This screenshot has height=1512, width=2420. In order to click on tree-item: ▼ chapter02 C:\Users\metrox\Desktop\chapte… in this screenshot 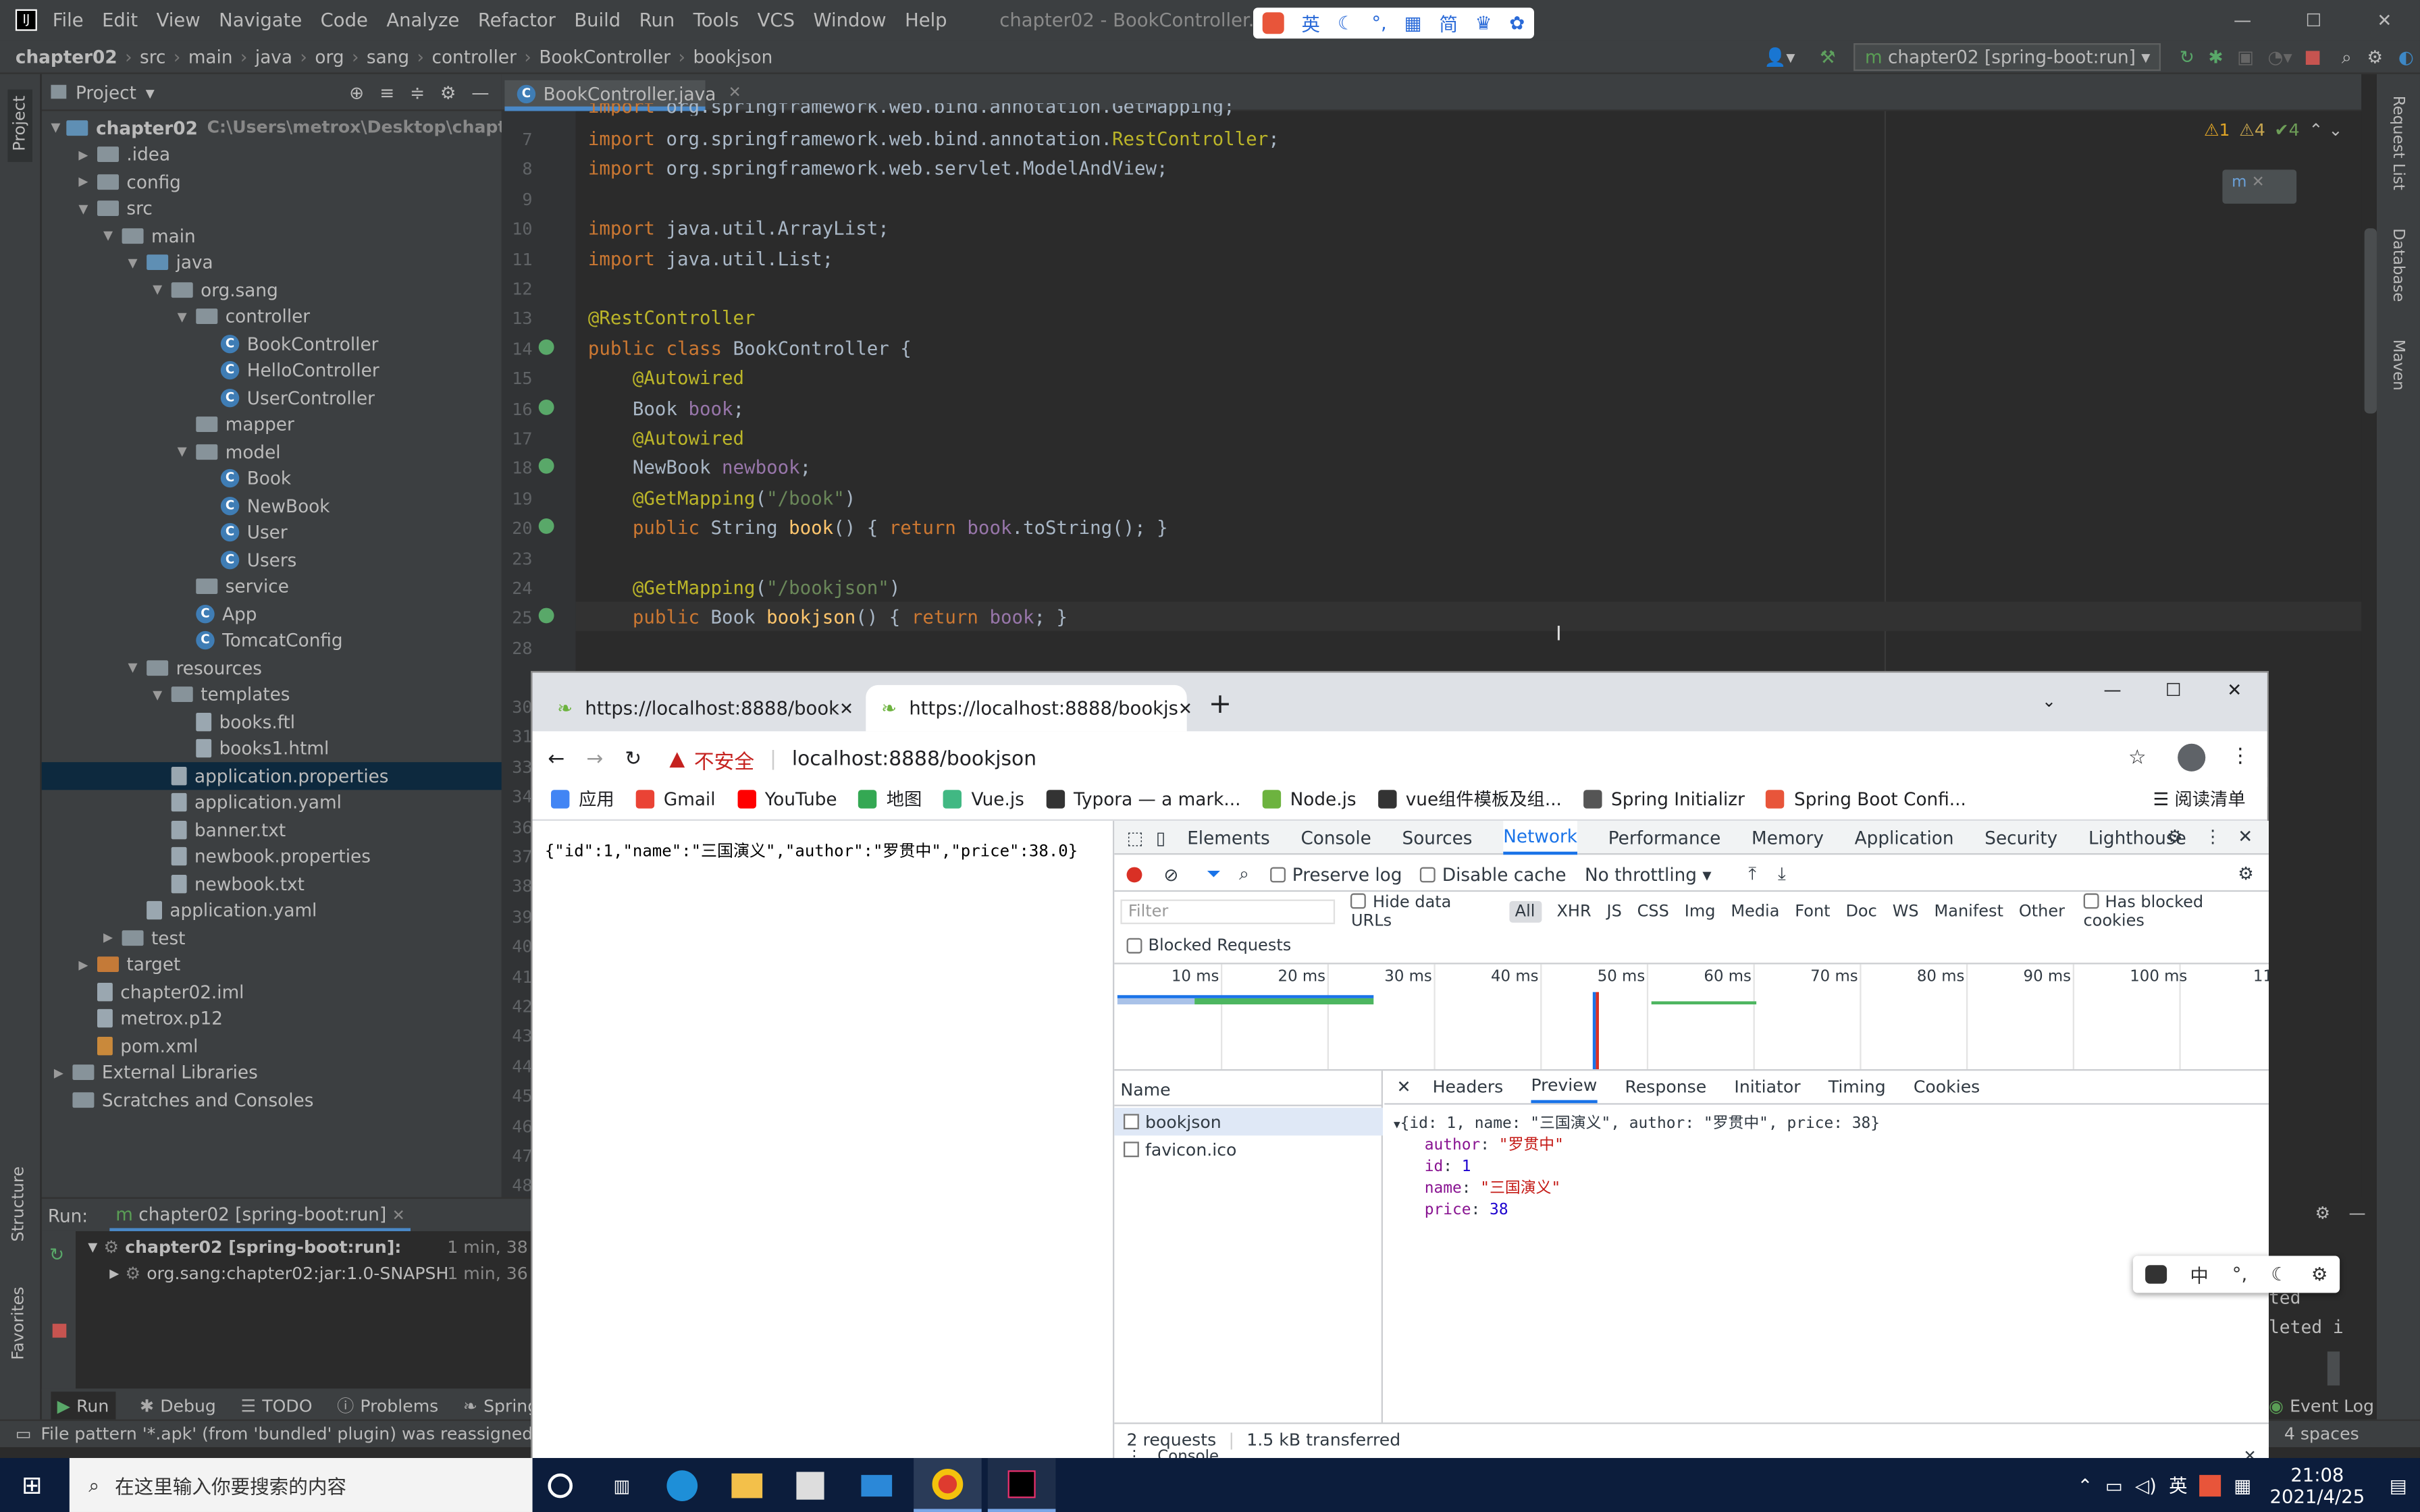, I will do `click(295, 127)`.